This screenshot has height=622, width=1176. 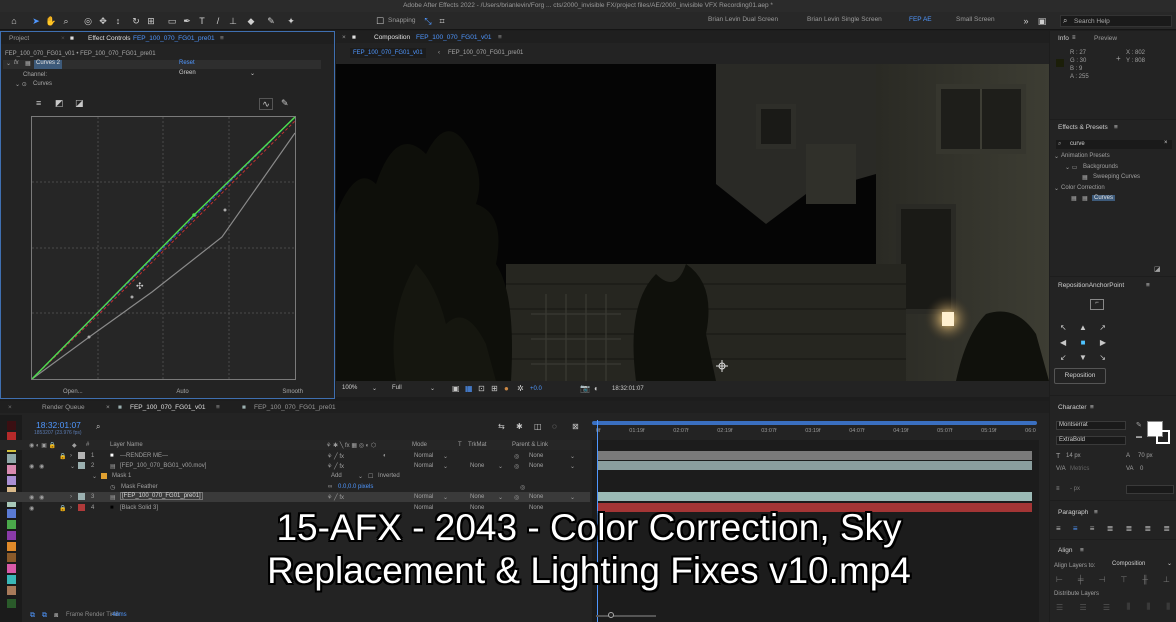 I want to click on font-style-dropdown: ExtraBold, so click(x=1091, y=440).